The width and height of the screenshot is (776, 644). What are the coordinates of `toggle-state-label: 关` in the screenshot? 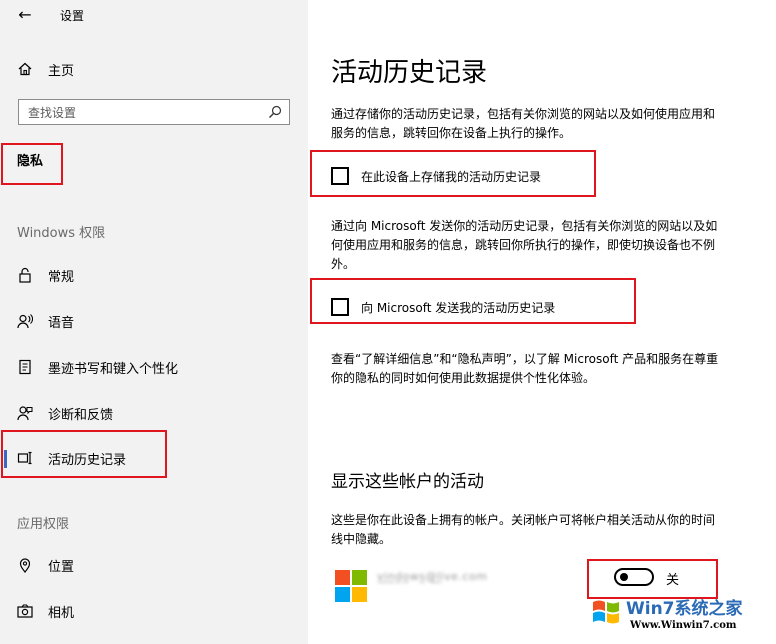 It's located at (673, 580).